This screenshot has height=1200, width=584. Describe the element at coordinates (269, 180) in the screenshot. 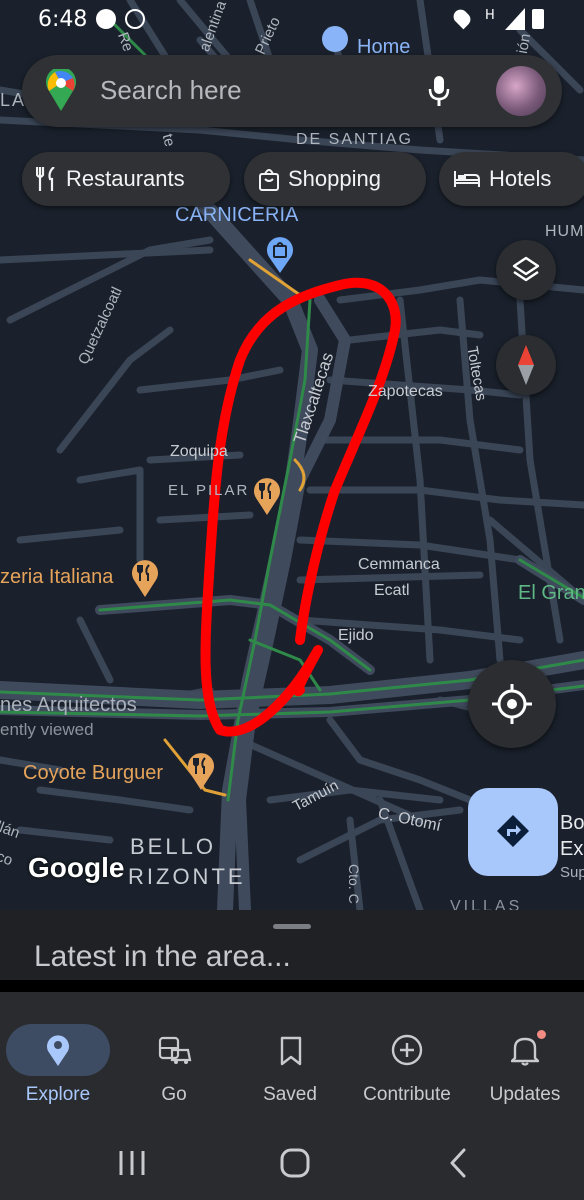

I see `shopping-bag-icon` at that location.